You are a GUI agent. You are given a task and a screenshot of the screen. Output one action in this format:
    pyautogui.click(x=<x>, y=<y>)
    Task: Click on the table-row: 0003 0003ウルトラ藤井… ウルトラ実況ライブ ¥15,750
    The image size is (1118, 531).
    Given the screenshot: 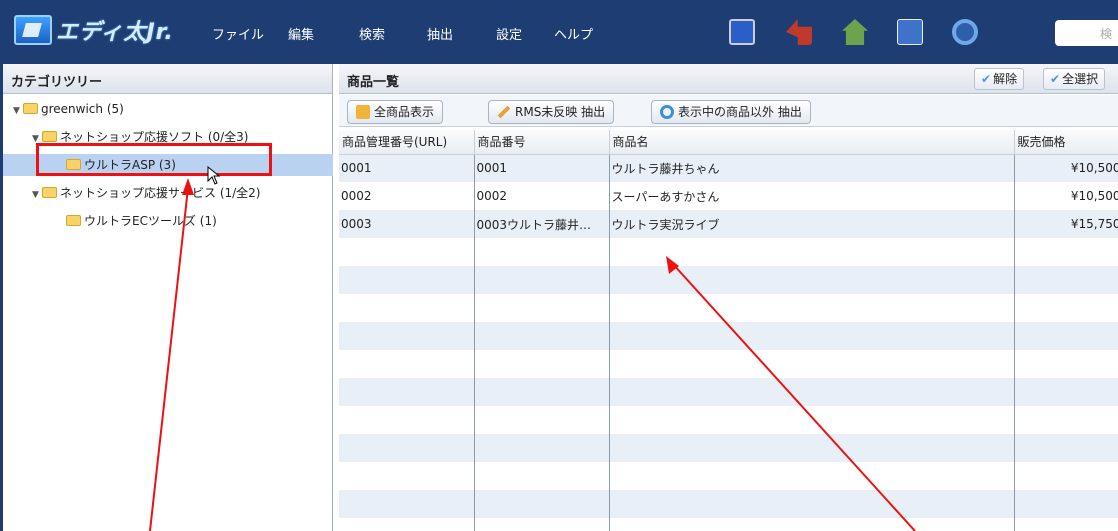 What is the action you would take?
    pyautogui.click(x=728, y=224)
    